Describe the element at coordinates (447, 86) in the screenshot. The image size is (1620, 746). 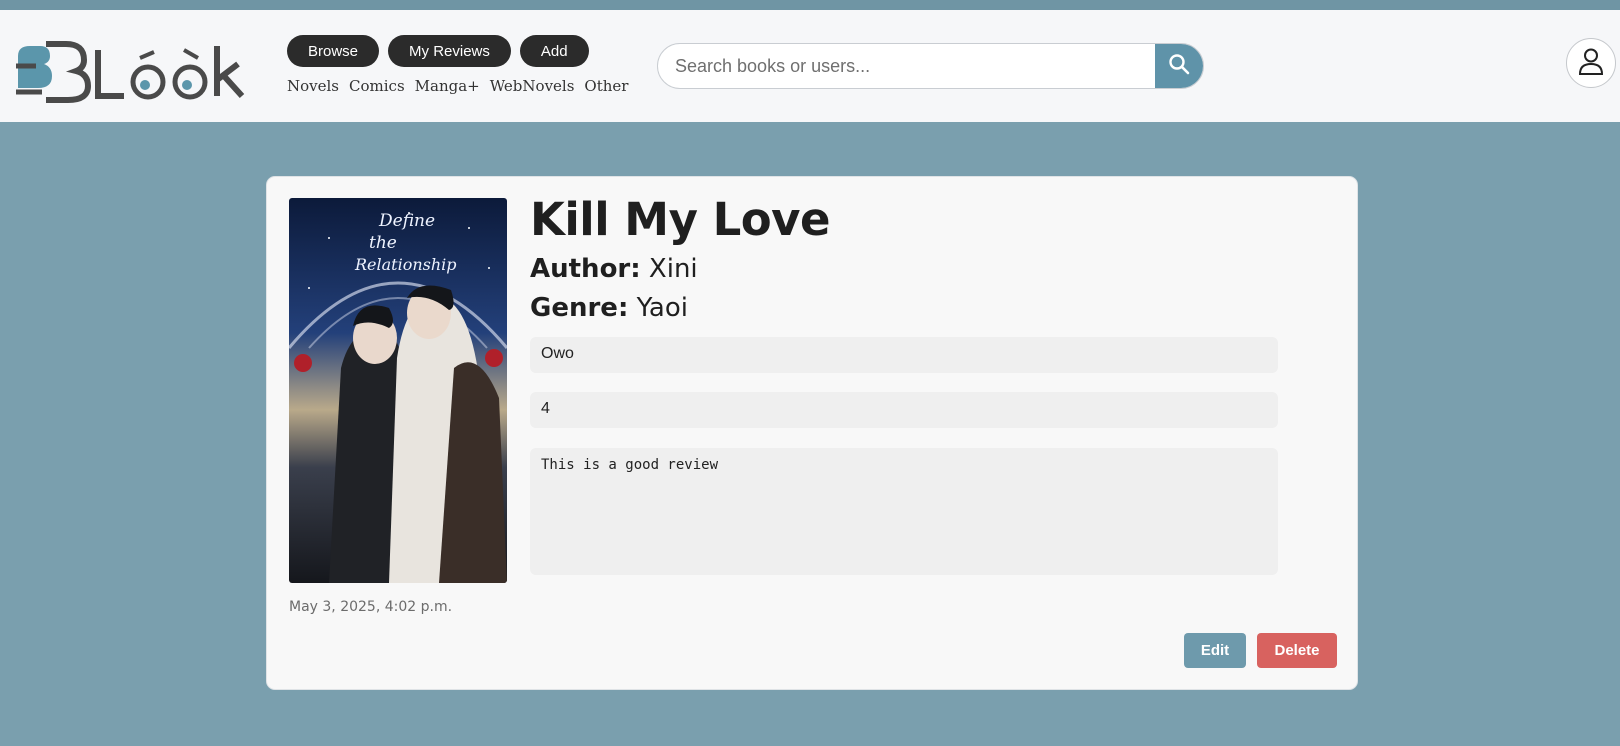
I see `category-manga-link: Manga+` at that location.